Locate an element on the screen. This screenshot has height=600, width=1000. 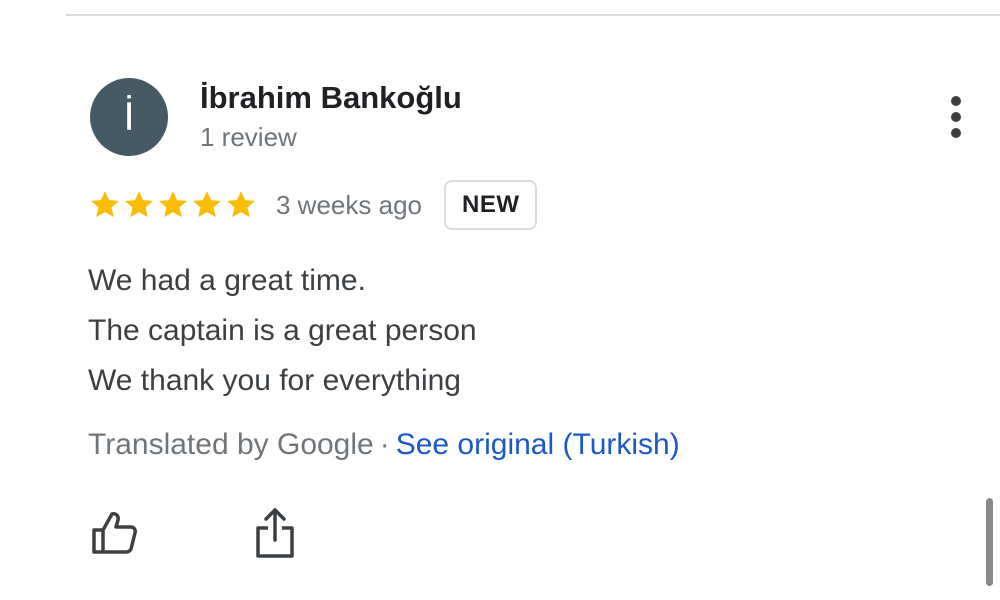
translated-by-label: Translated by Google is located at coordinates (231, 444).